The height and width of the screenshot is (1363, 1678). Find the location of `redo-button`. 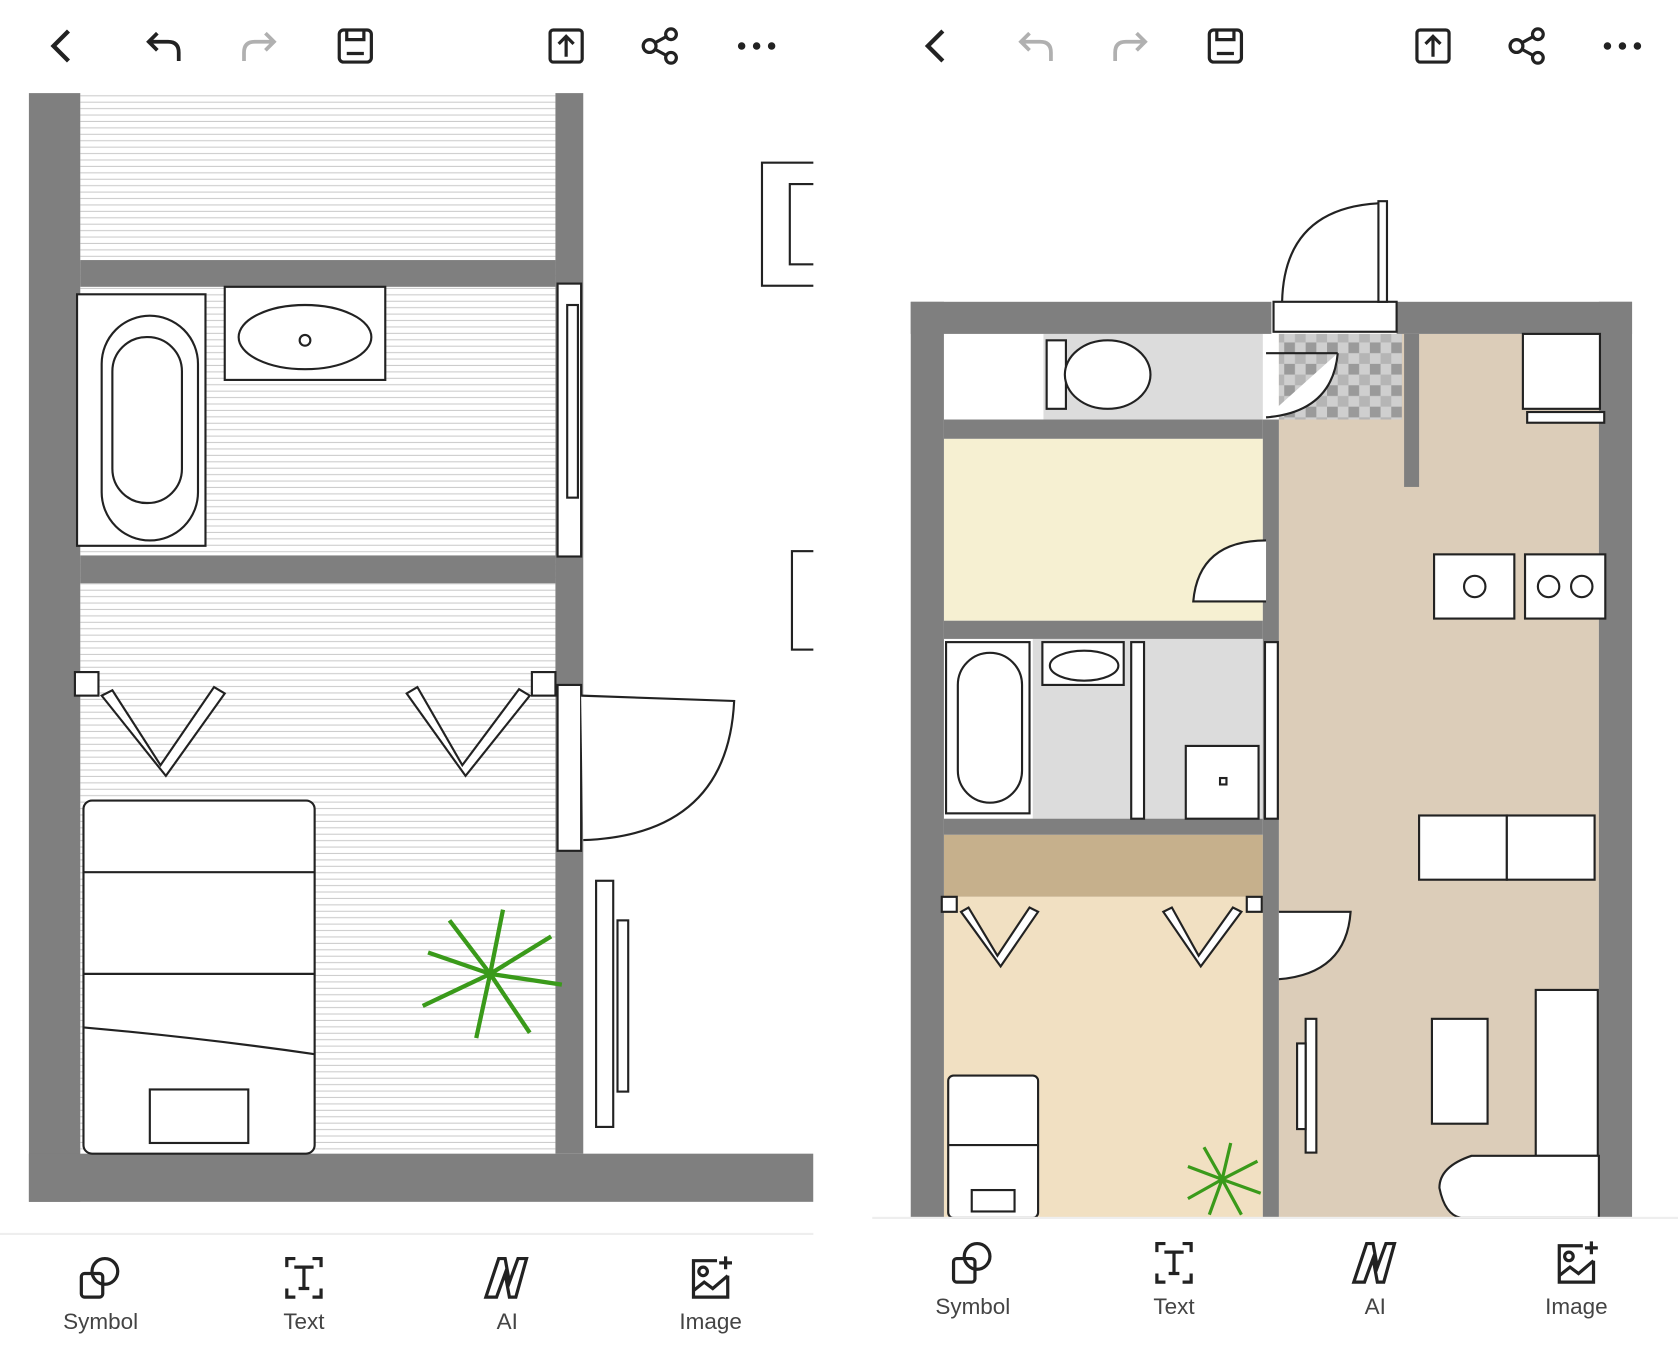

redo-button is located at coordinates (1130, 46).